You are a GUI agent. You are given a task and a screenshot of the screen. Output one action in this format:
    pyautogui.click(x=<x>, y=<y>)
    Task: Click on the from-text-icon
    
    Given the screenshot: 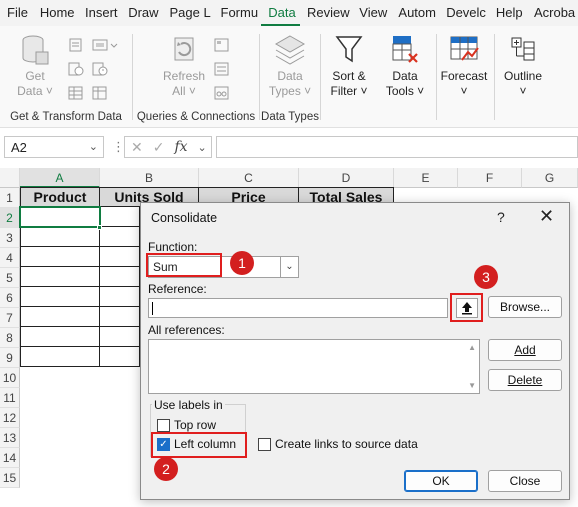 What is the action you would take?
    pyautogui.click(x=76, y=45)
    